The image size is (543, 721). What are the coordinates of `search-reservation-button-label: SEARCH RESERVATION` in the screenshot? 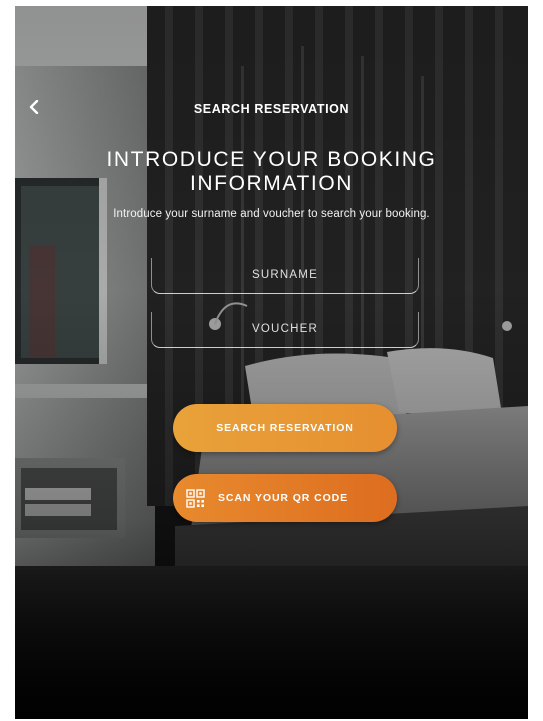 It's located at (285, 428).